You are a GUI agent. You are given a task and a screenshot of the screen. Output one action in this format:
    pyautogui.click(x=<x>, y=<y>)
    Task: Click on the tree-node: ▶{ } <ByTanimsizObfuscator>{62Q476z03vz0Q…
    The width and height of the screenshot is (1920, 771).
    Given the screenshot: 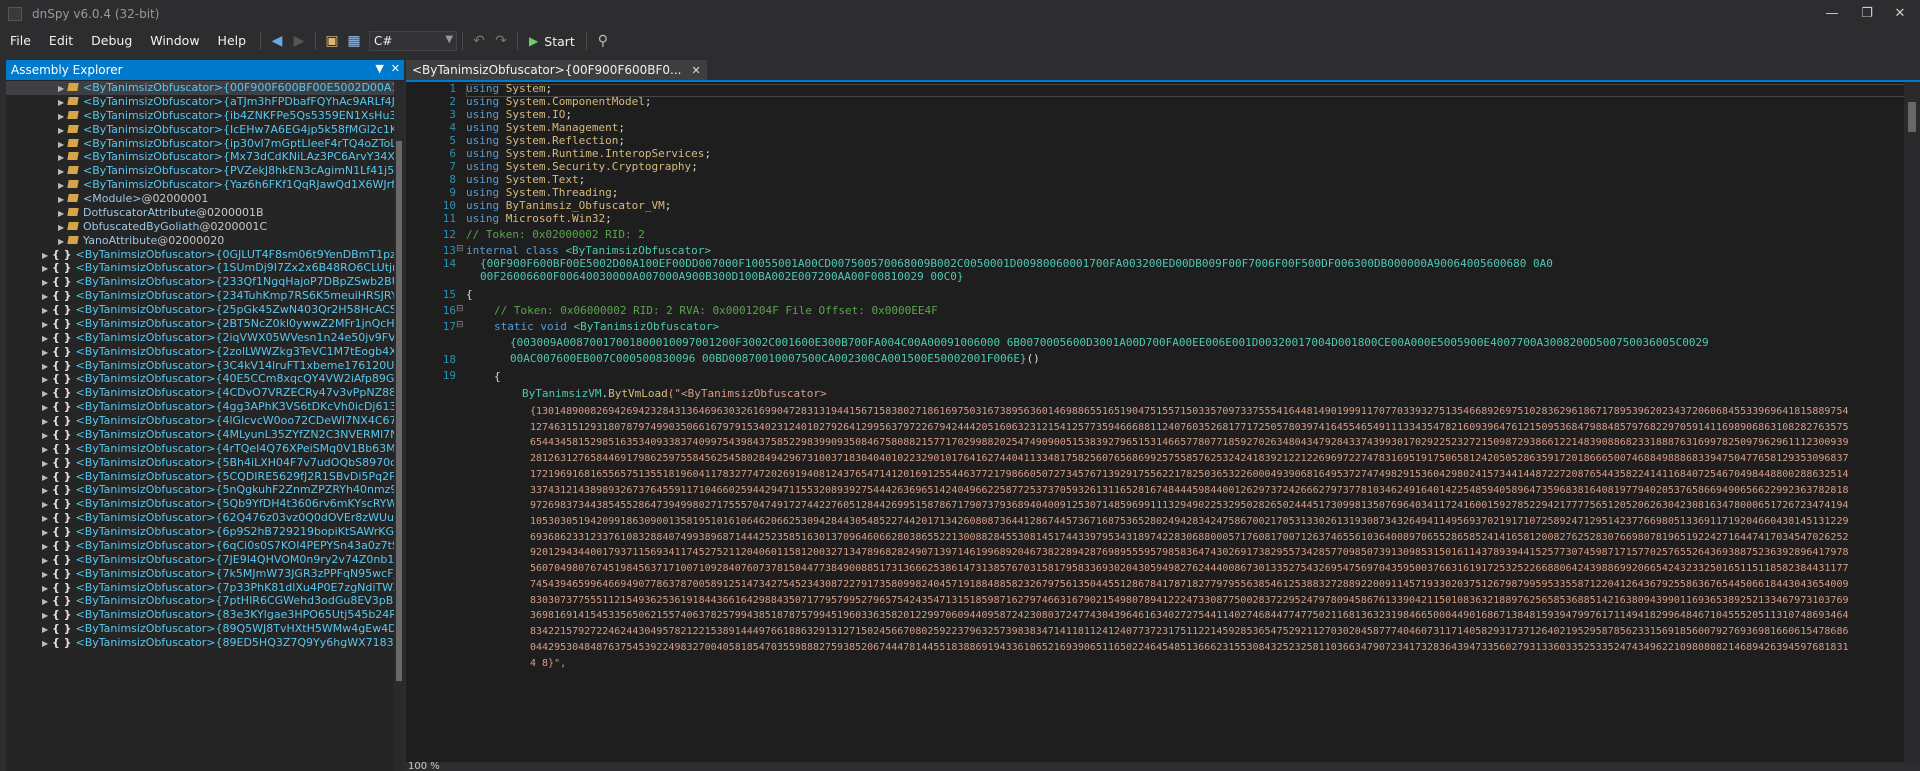 What is the action you would take?
    pyautogui.click(x=200, y=518)
    